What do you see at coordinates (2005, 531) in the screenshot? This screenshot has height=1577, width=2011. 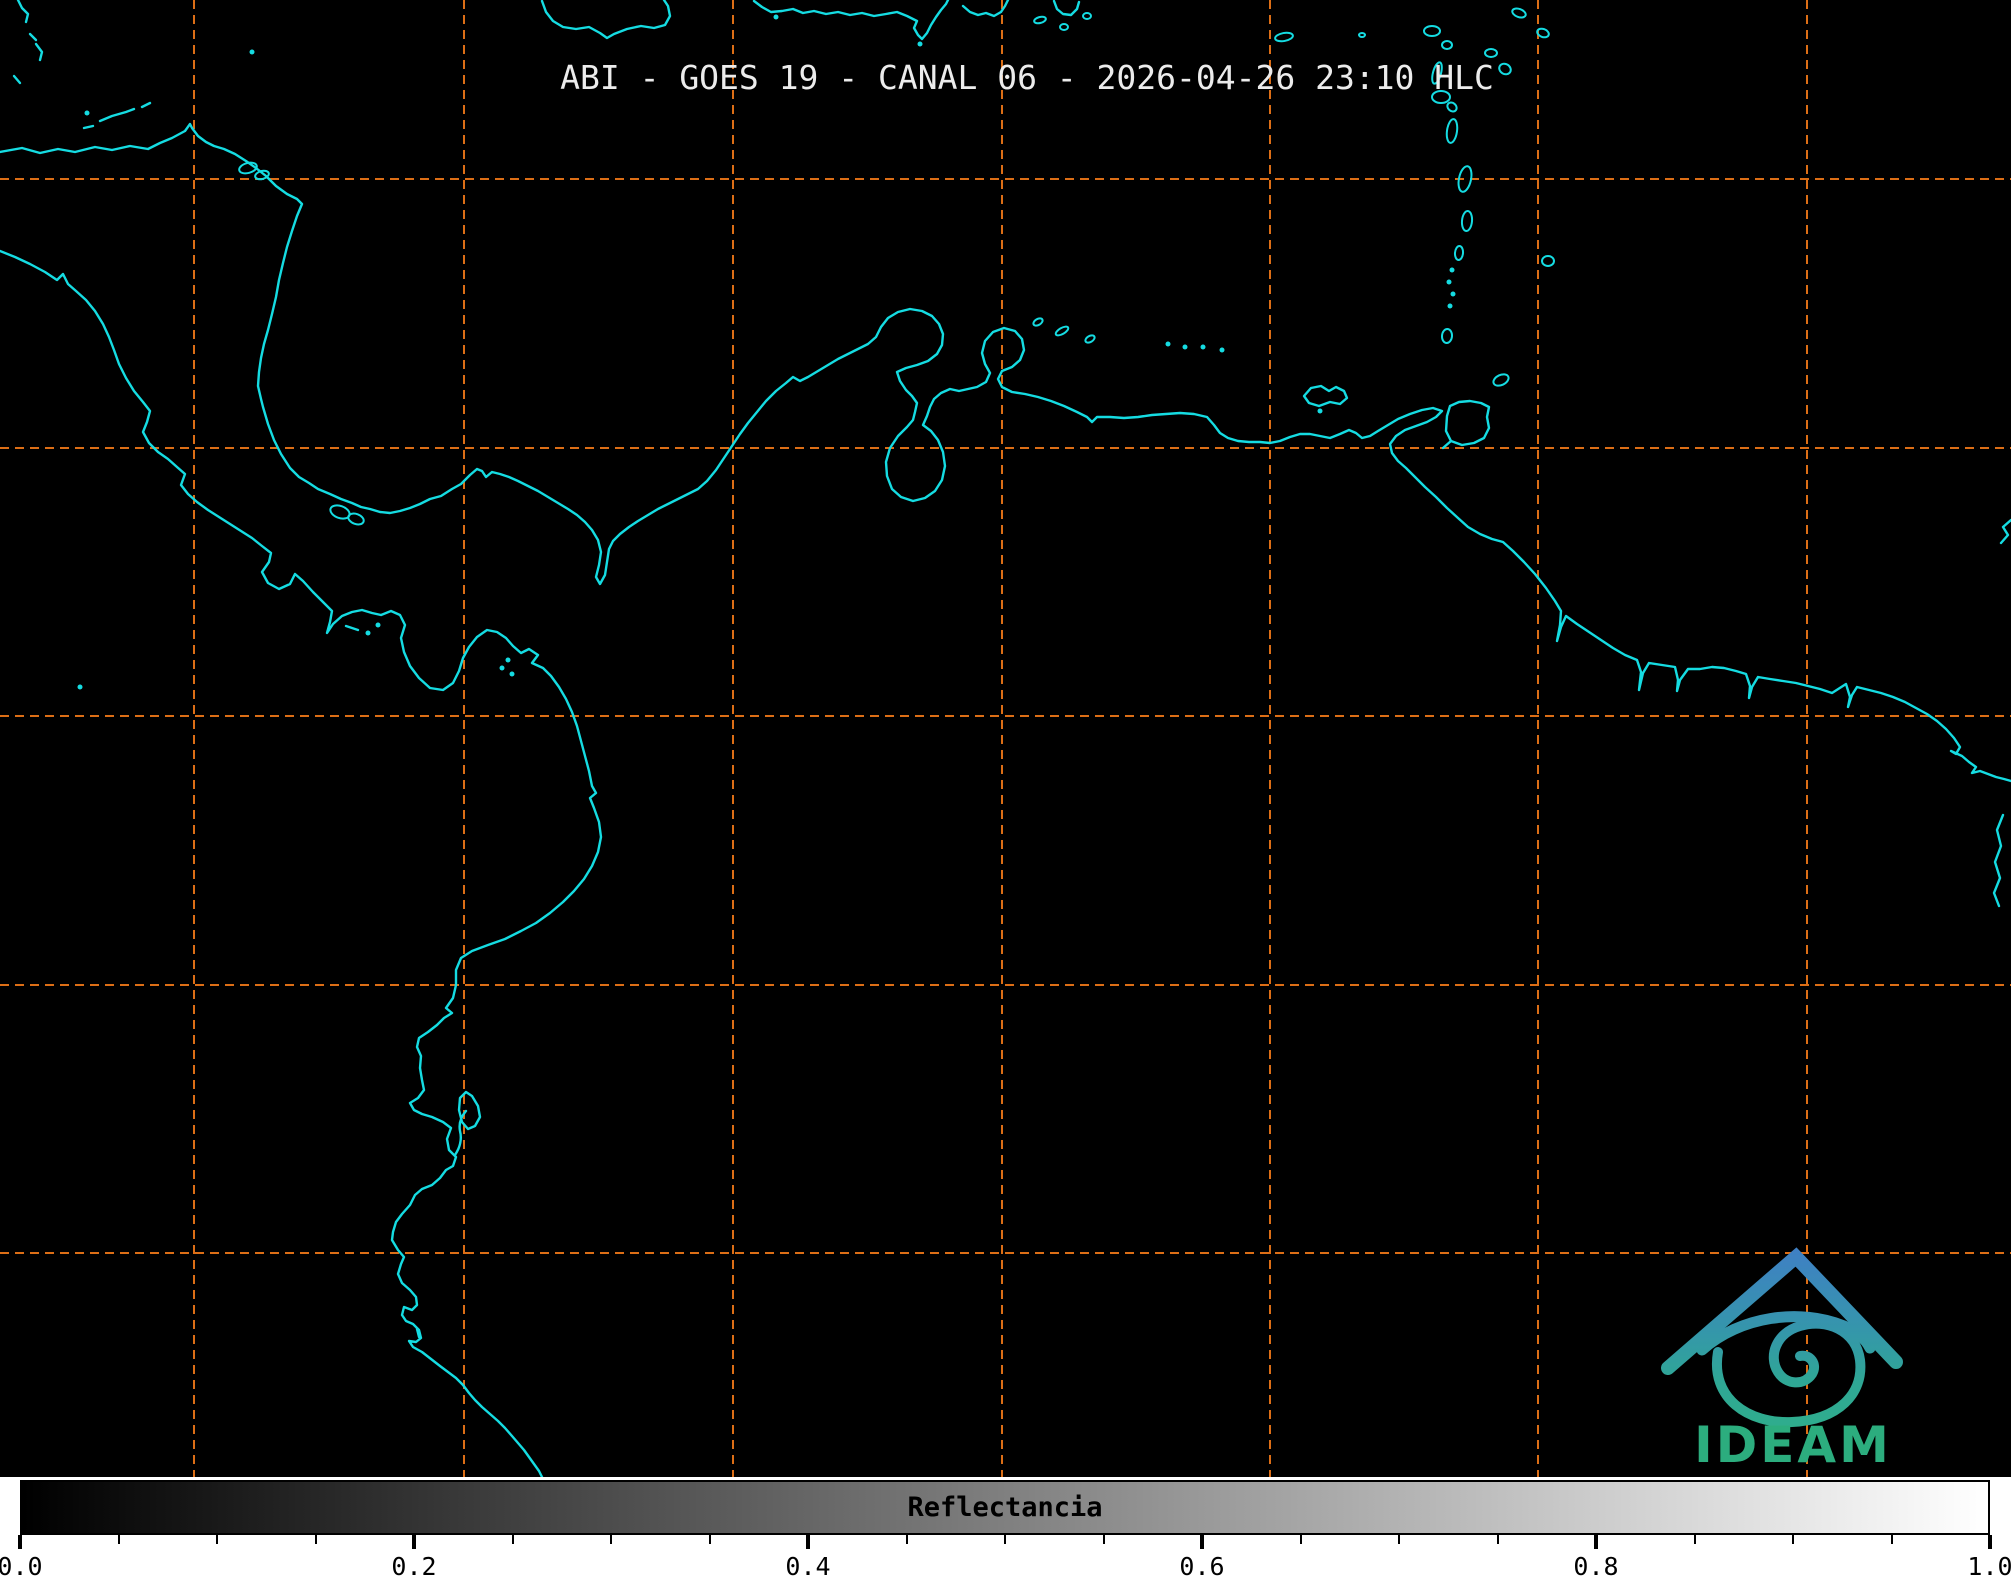 I see `right-edge-fragment-north` at bounding box center [2005, 531].